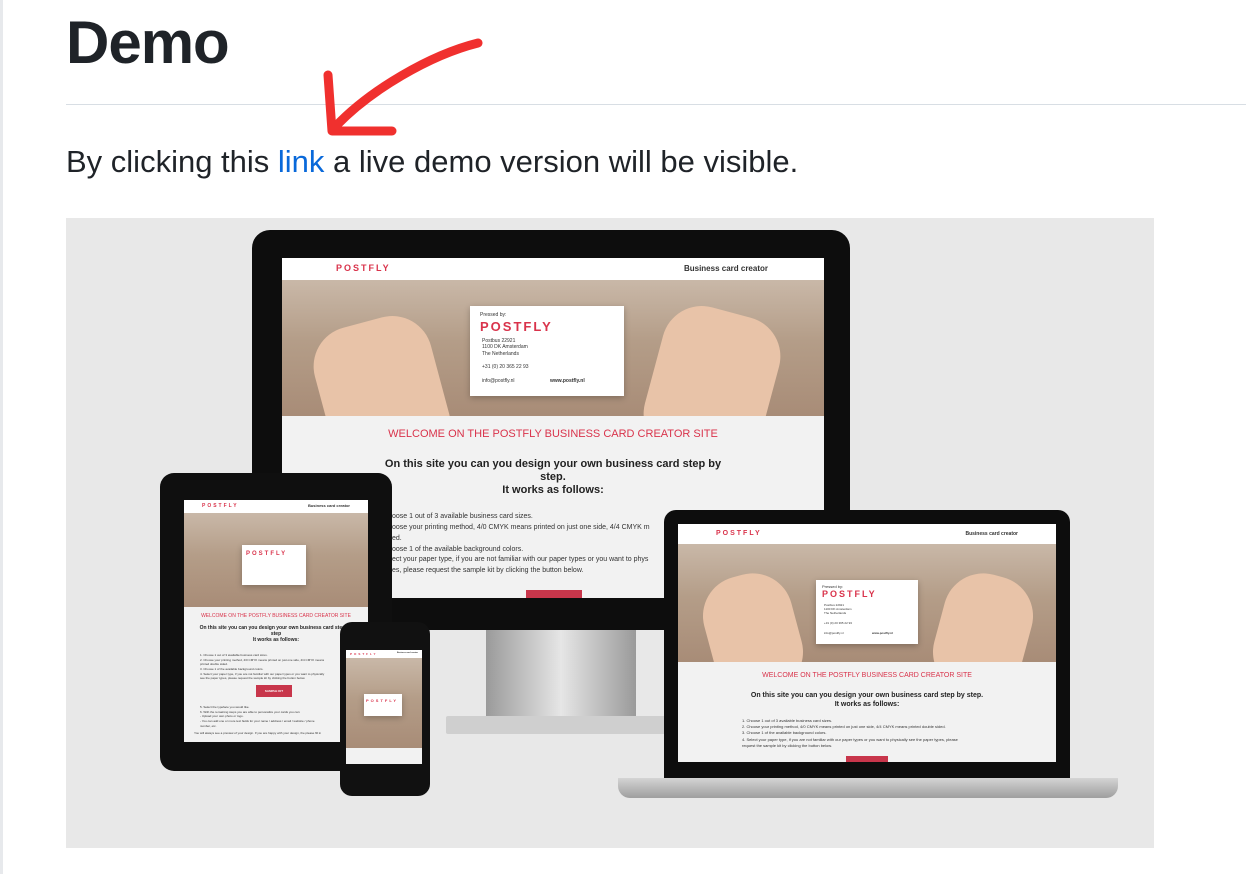  What do you see at coordinates (656, 104) in the screenshot?
I see `heading-divider` at bounding box center [656, 104].